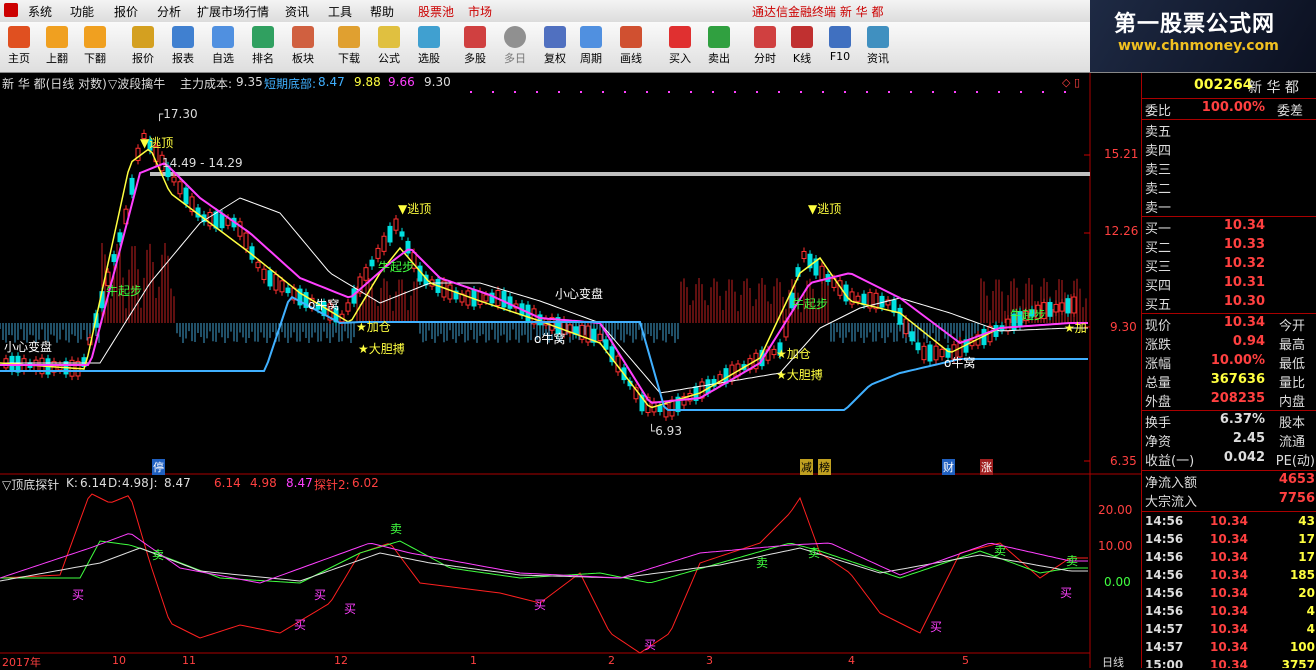 This screenshot has width=1316, height=670. I want to click on lower-y-label-2: 10.00, so click(1115, 546).